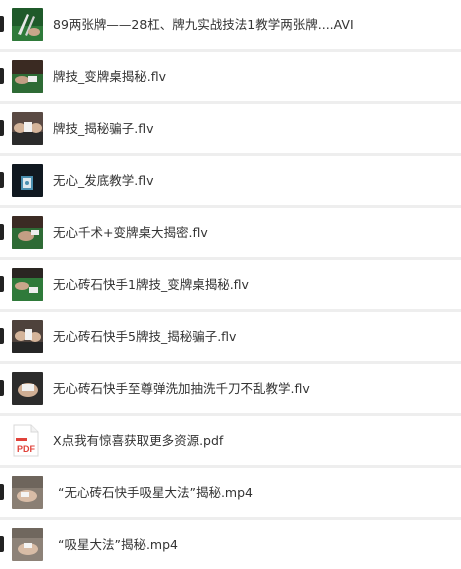  What do you see at coordinates (230, 232) in the screenshot?
I see `file-row: 无心千术+变牌桌大揭密.flv` at bounding box center [230, 232].